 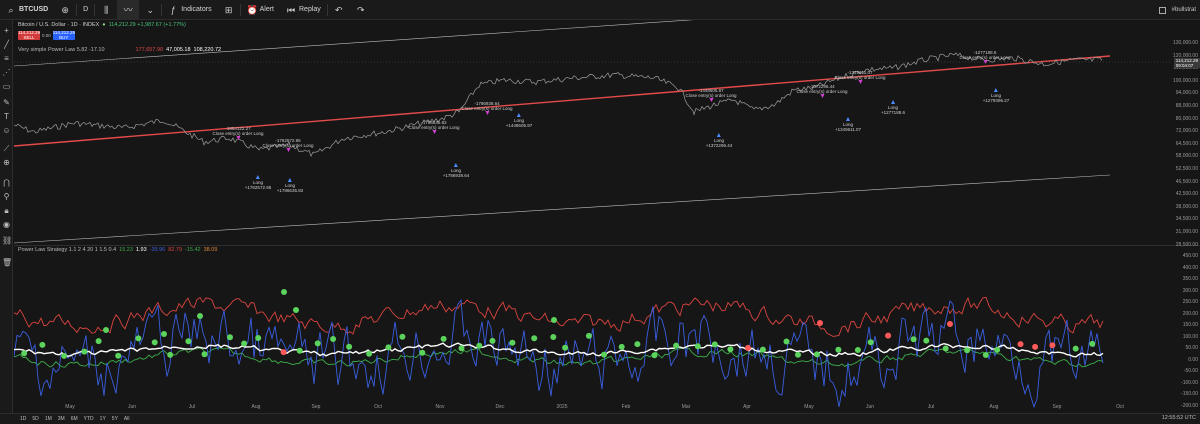 What do you see at coordinates (1193, 359) in the screenshot?
I see `osc-tick-label: 0.00` at bounding box center [1193, 359].